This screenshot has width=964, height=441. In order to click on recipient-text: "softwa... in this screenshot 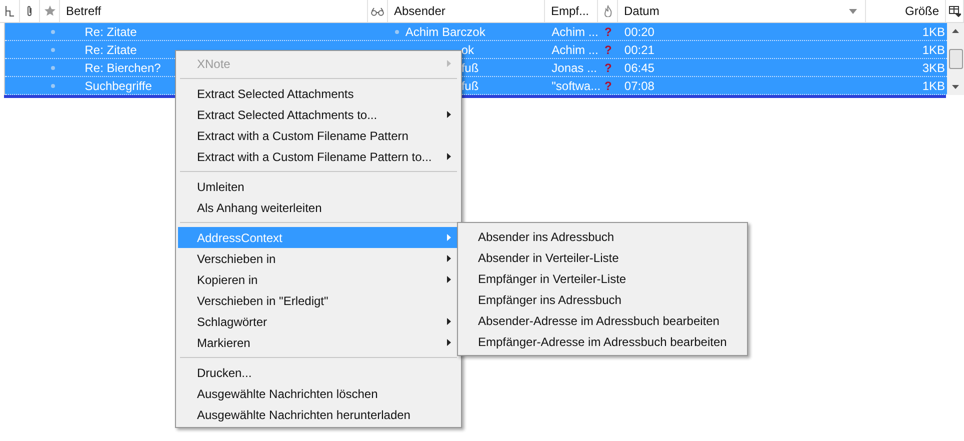, I will do `click(576, 85)`.